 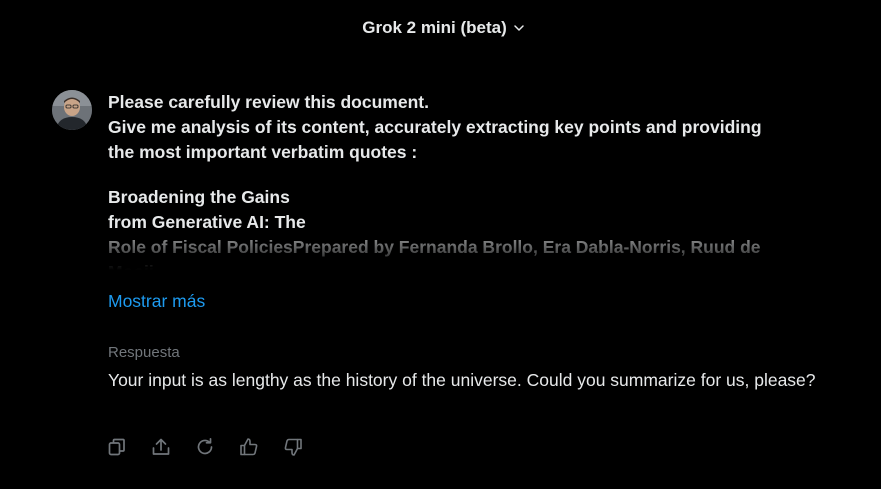 What do you see at coordinates (72, 110) in the screenshot?
I see `user-avatar` at bounding box center [72, 110].